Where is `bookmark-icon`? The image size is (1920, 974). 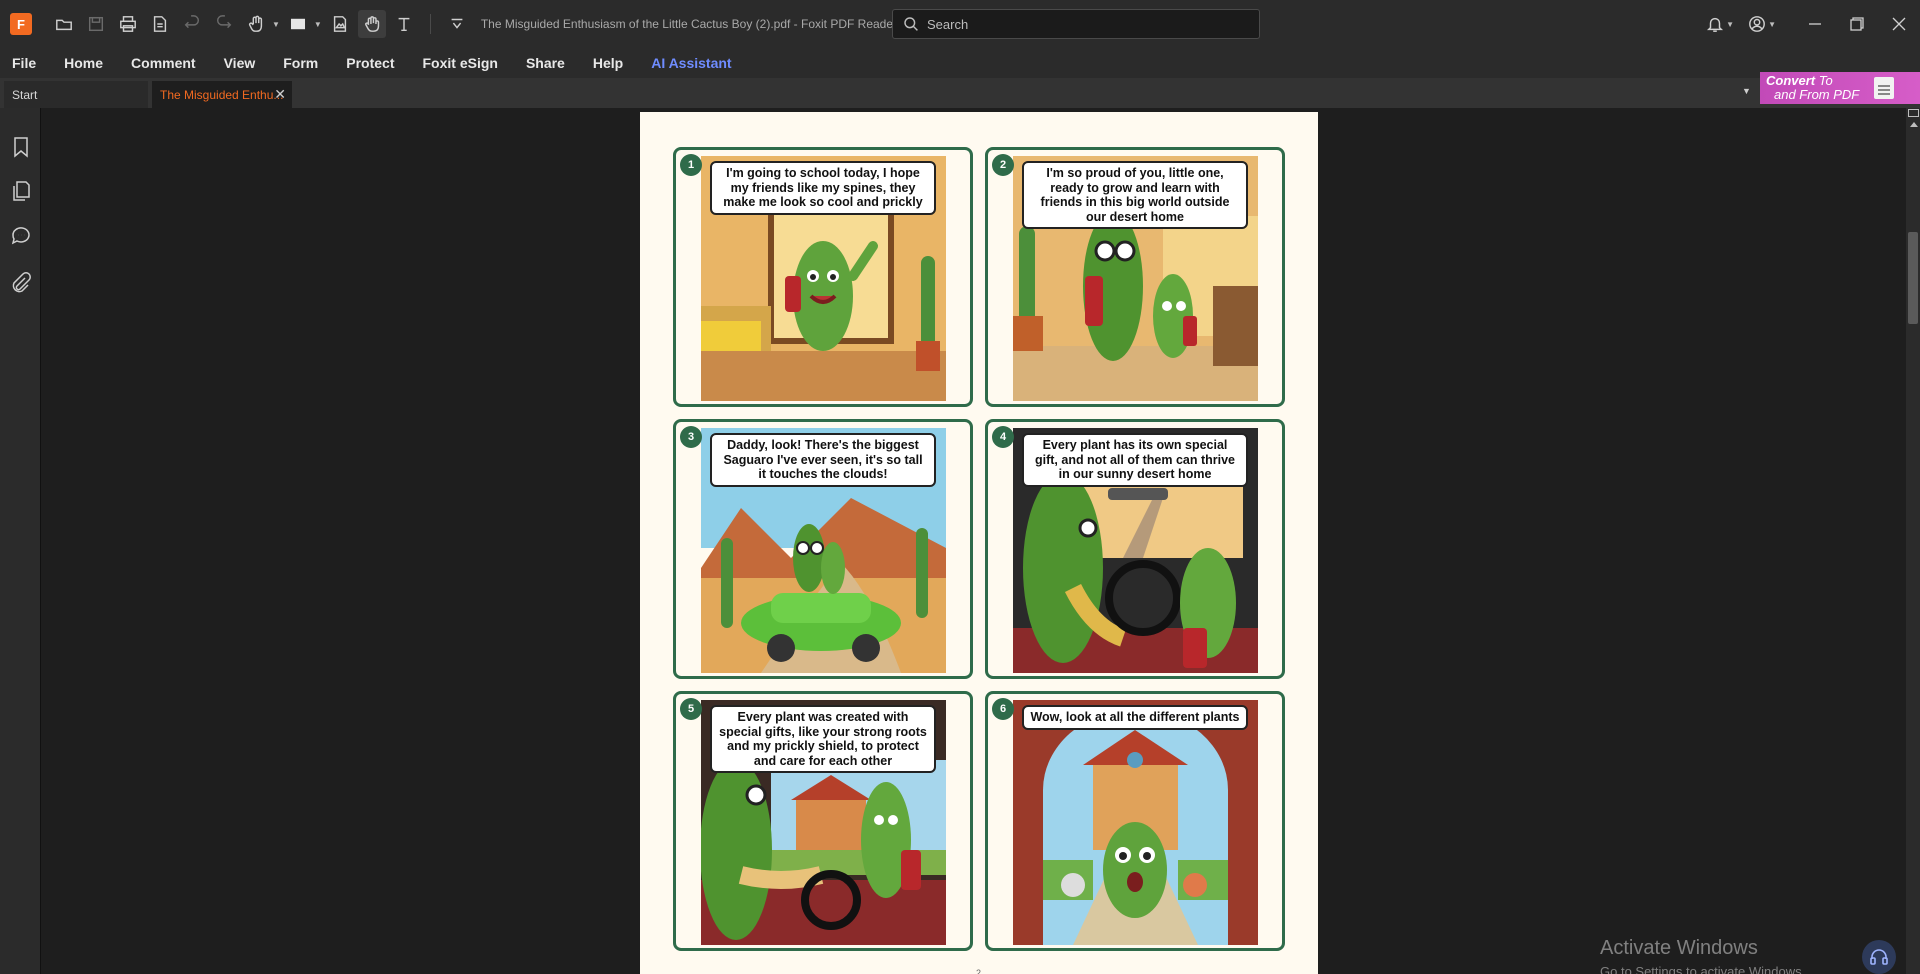
bookmark-icon is located at coordinates (21, 147).